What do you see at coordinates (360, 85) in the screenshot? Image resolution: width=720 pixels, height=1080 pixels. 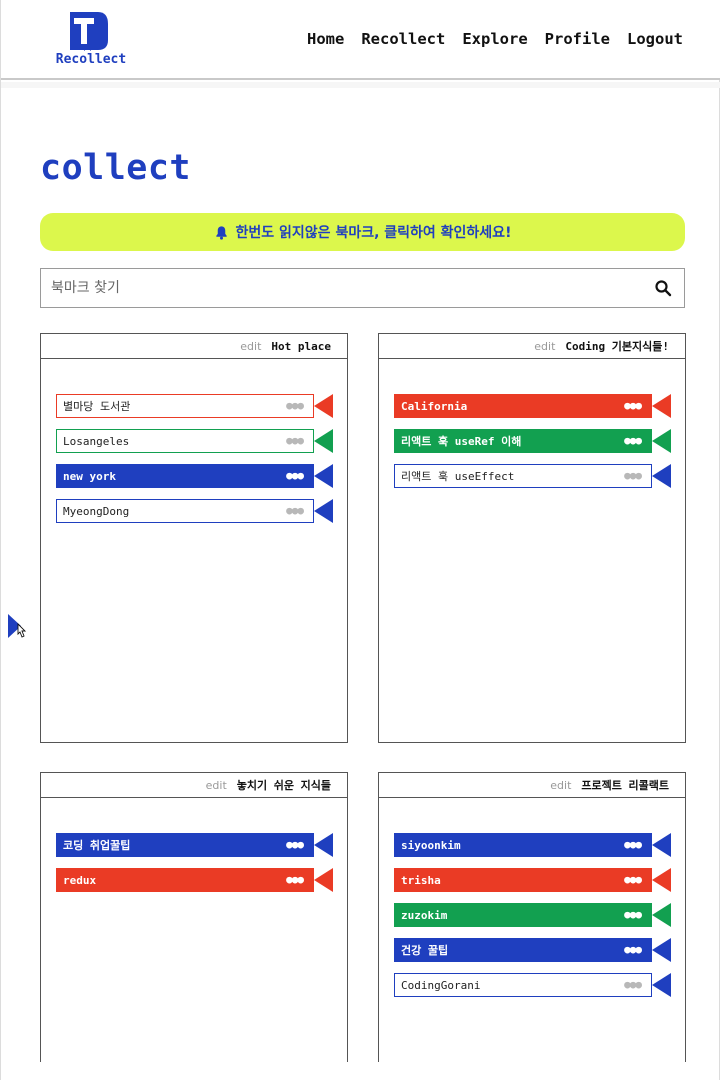 I see `header-divider` at bounding box center [360, 85].